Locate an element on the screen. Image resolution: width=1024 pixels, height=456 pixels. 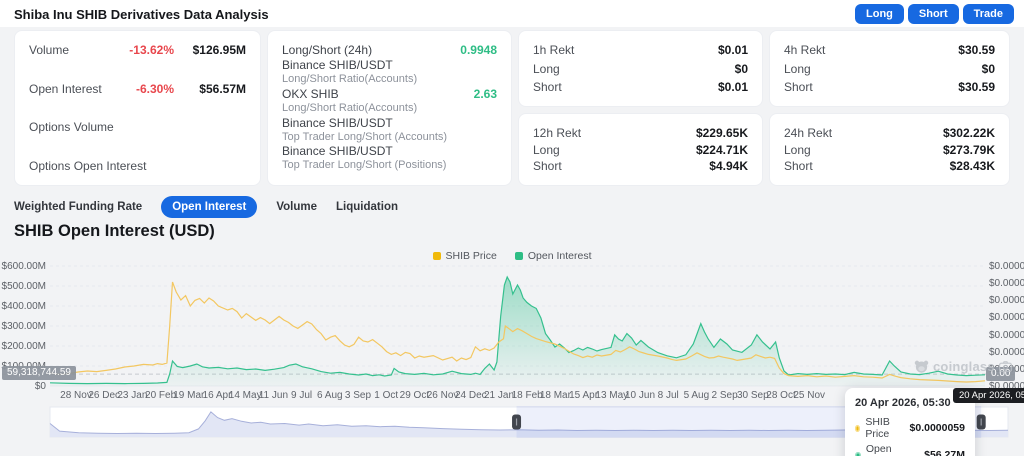
stat-label: Options Volume is located at coordinates (71, 127).